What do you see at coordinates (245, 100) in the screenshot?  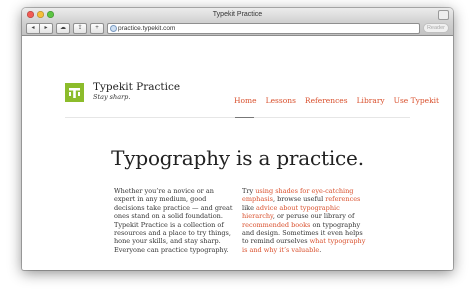 I see `nav-home: Home` at bounding box center [245, 100].